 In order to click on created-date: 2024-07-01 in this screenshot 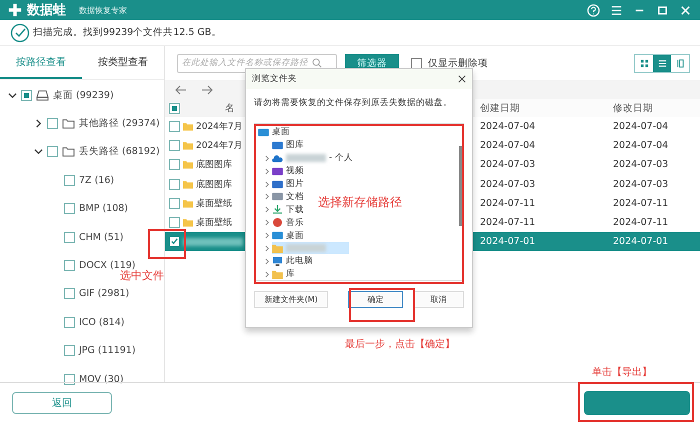, I will do `click(508, 242)`.